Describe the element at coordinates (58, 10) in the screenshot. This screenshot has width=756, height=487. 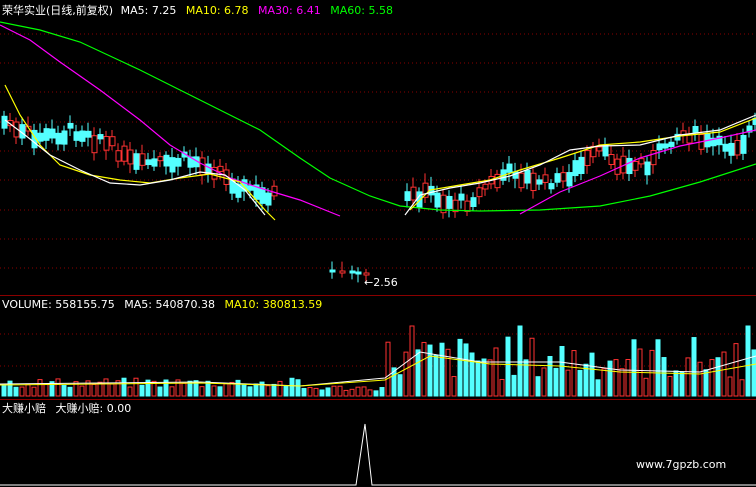
I see `stock-title: 荣华实业(日线,前复权)` at that location.